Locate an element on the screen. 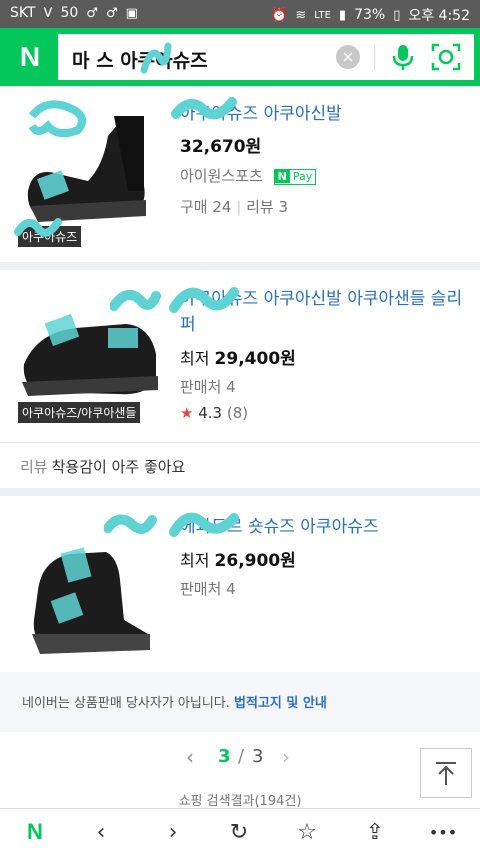  chevron-right-icon: › is located at coordinates (286, 757).